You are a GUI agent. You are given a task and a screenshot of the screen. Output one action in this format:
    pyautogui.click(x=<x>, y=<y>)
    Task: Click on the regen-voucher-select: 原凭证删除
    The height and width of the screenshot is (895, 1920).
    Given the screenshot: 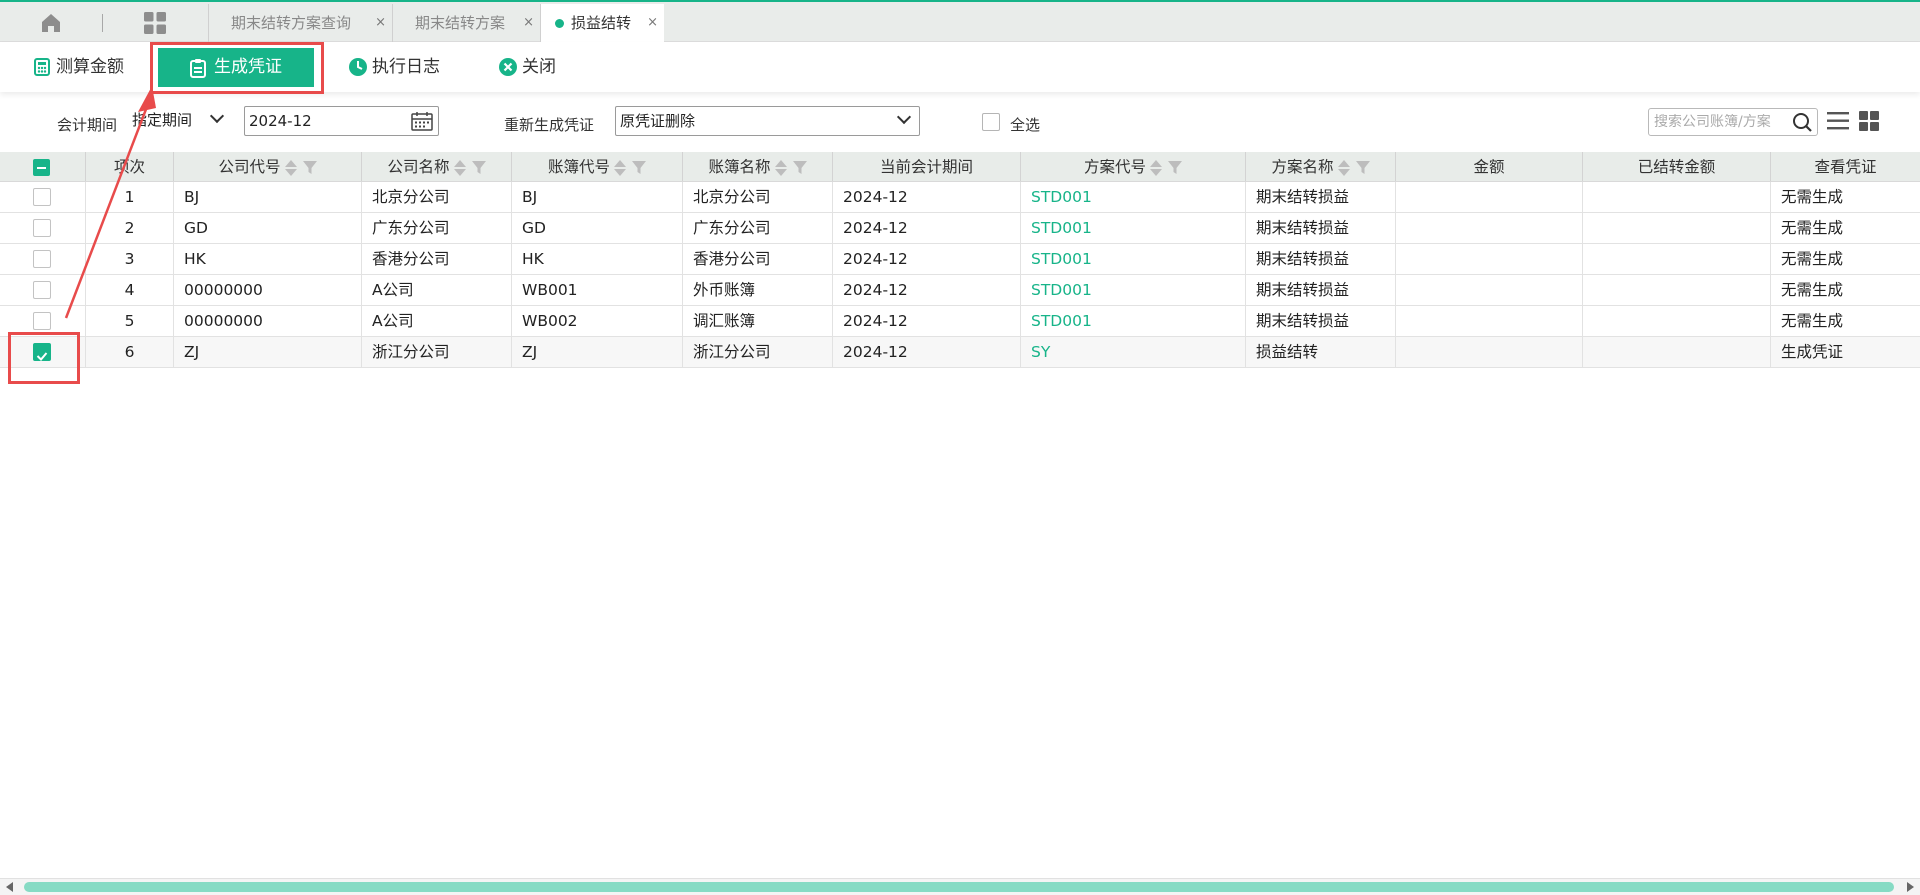 What is the action you would take?
    pyautogui.click(x=767, y=121)
    